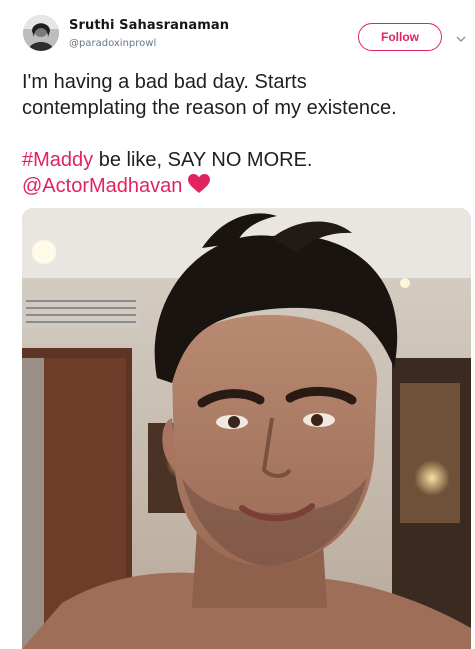  What do you see at coordinates (242, 186) in the screenshot?
I see `tweet-line: @ActorMadhavan` at bounding box center [242, 186].